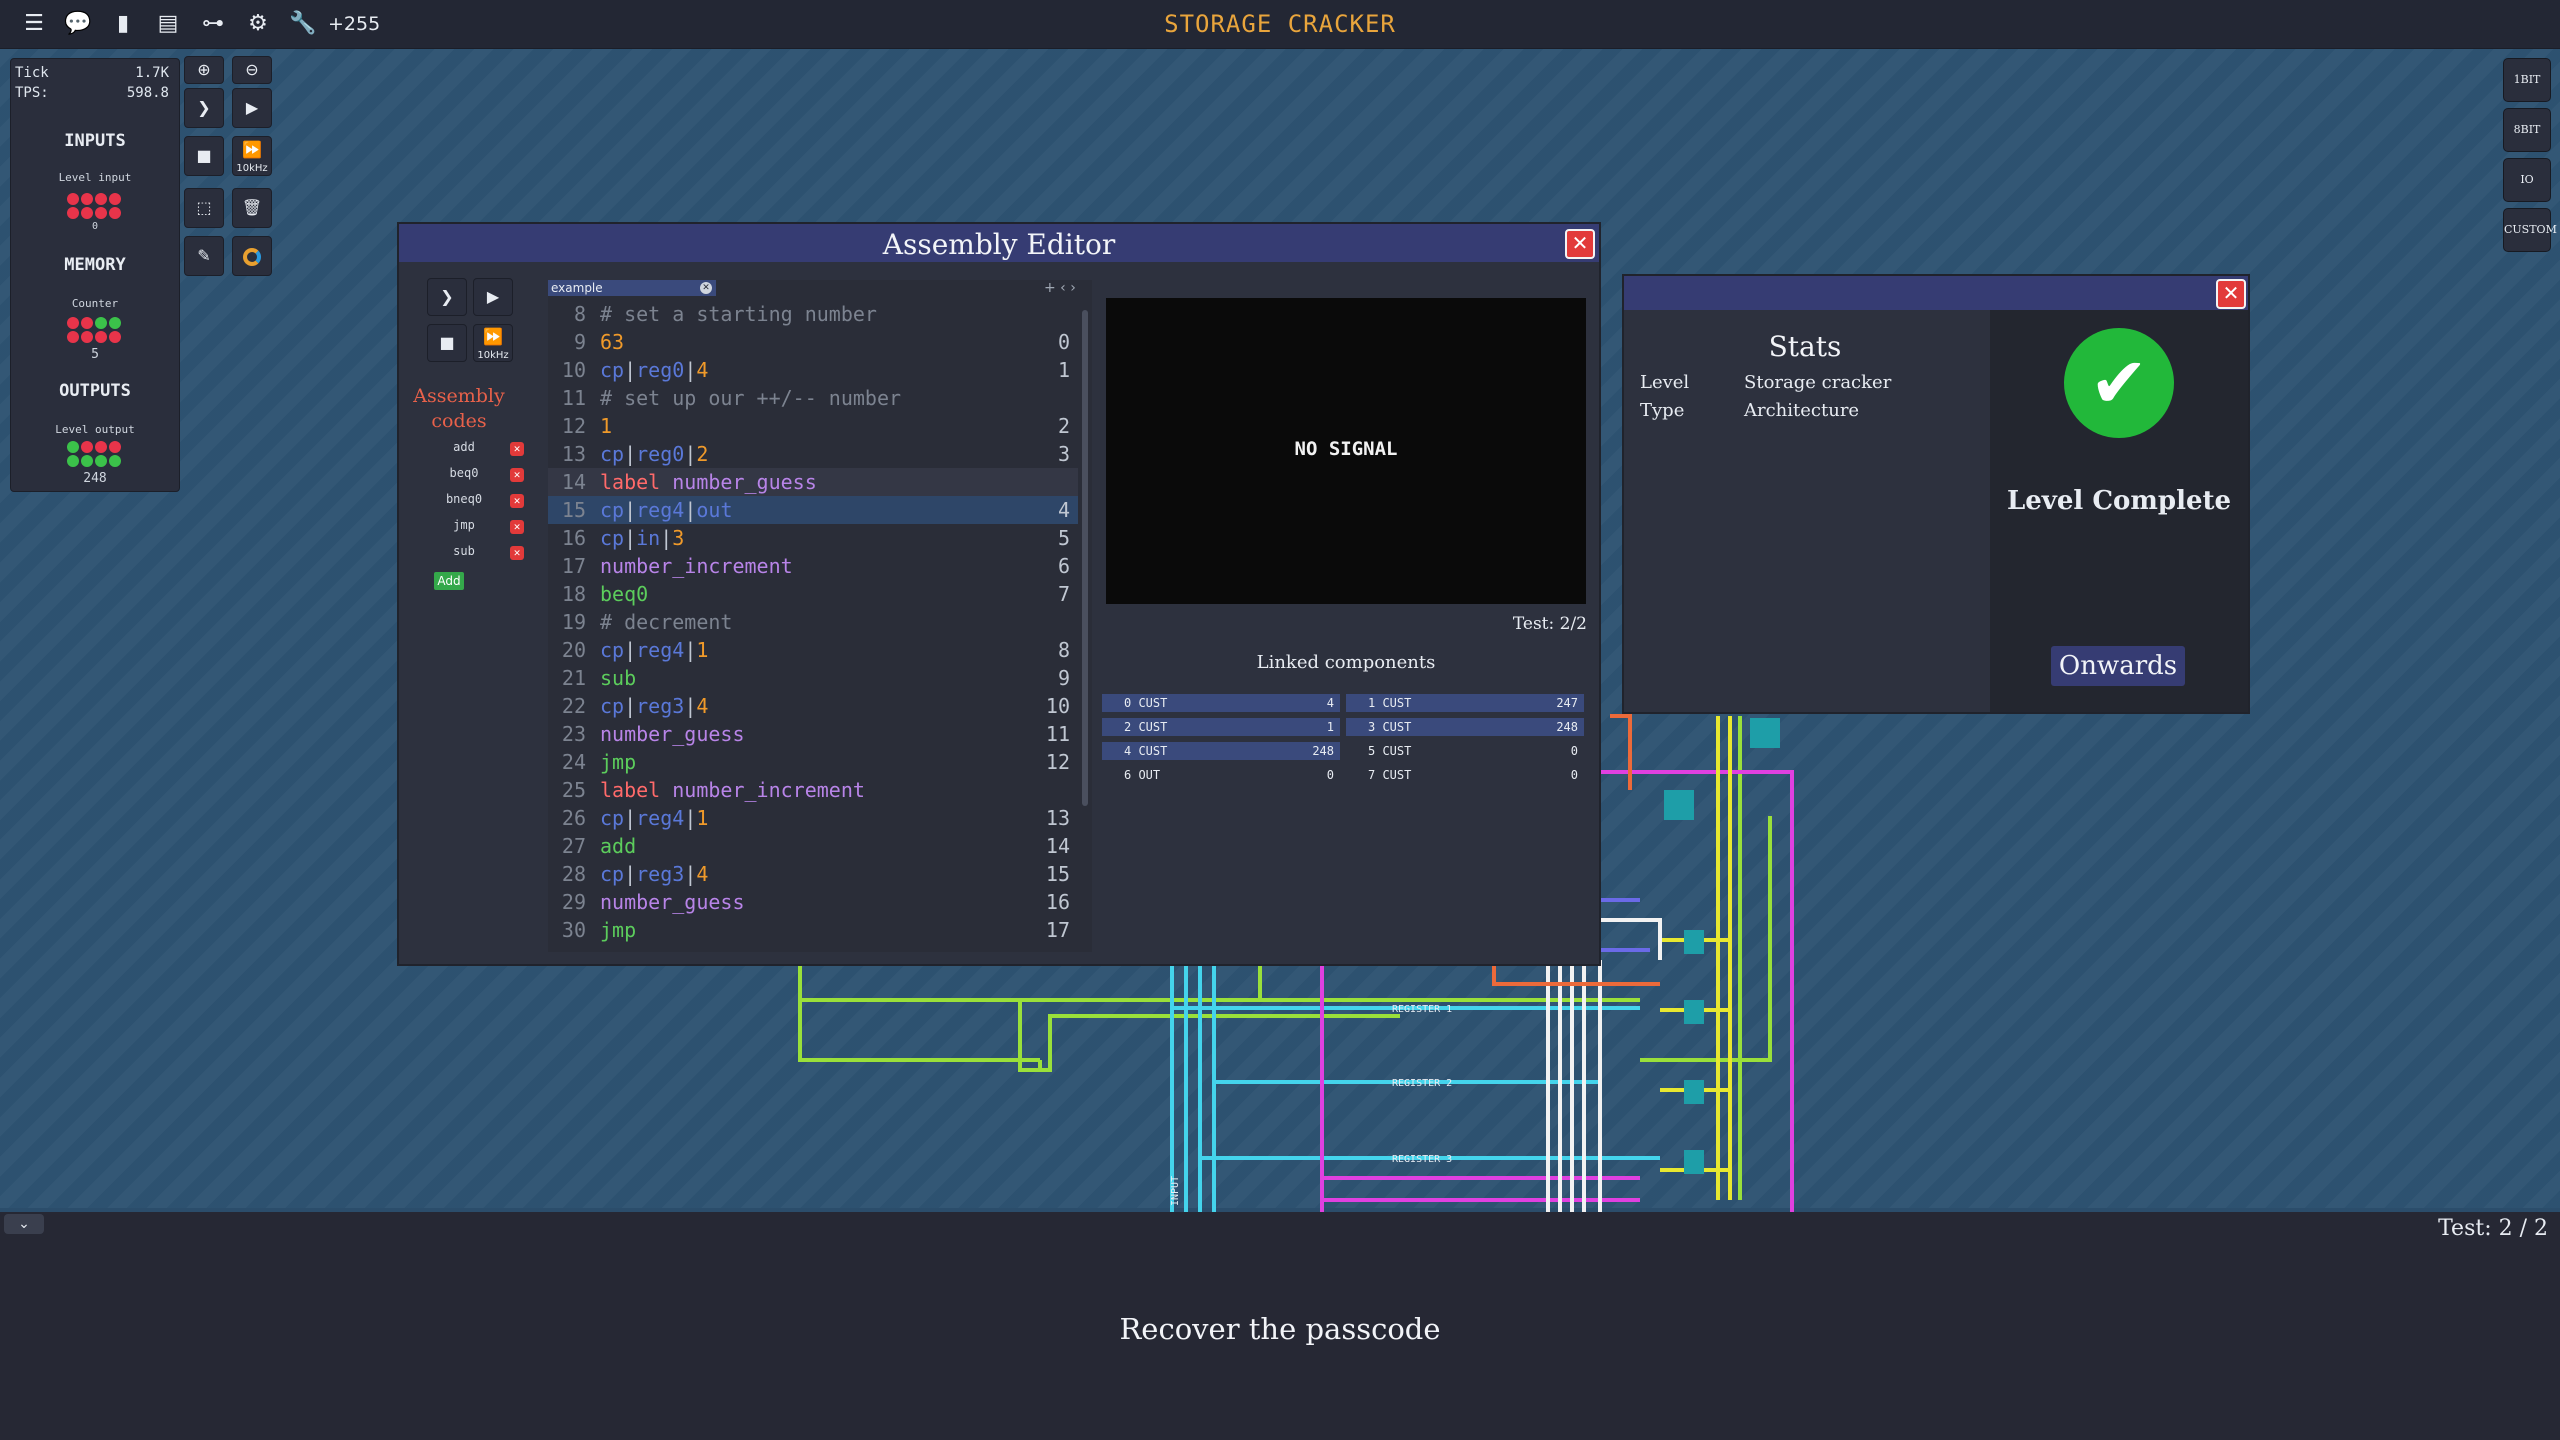 The image size is (2560, 1440). Describe the element at coordinates (252, 156) in the screenshot. I see `fast-forward-button: ⏩ 10kHz` at that location.